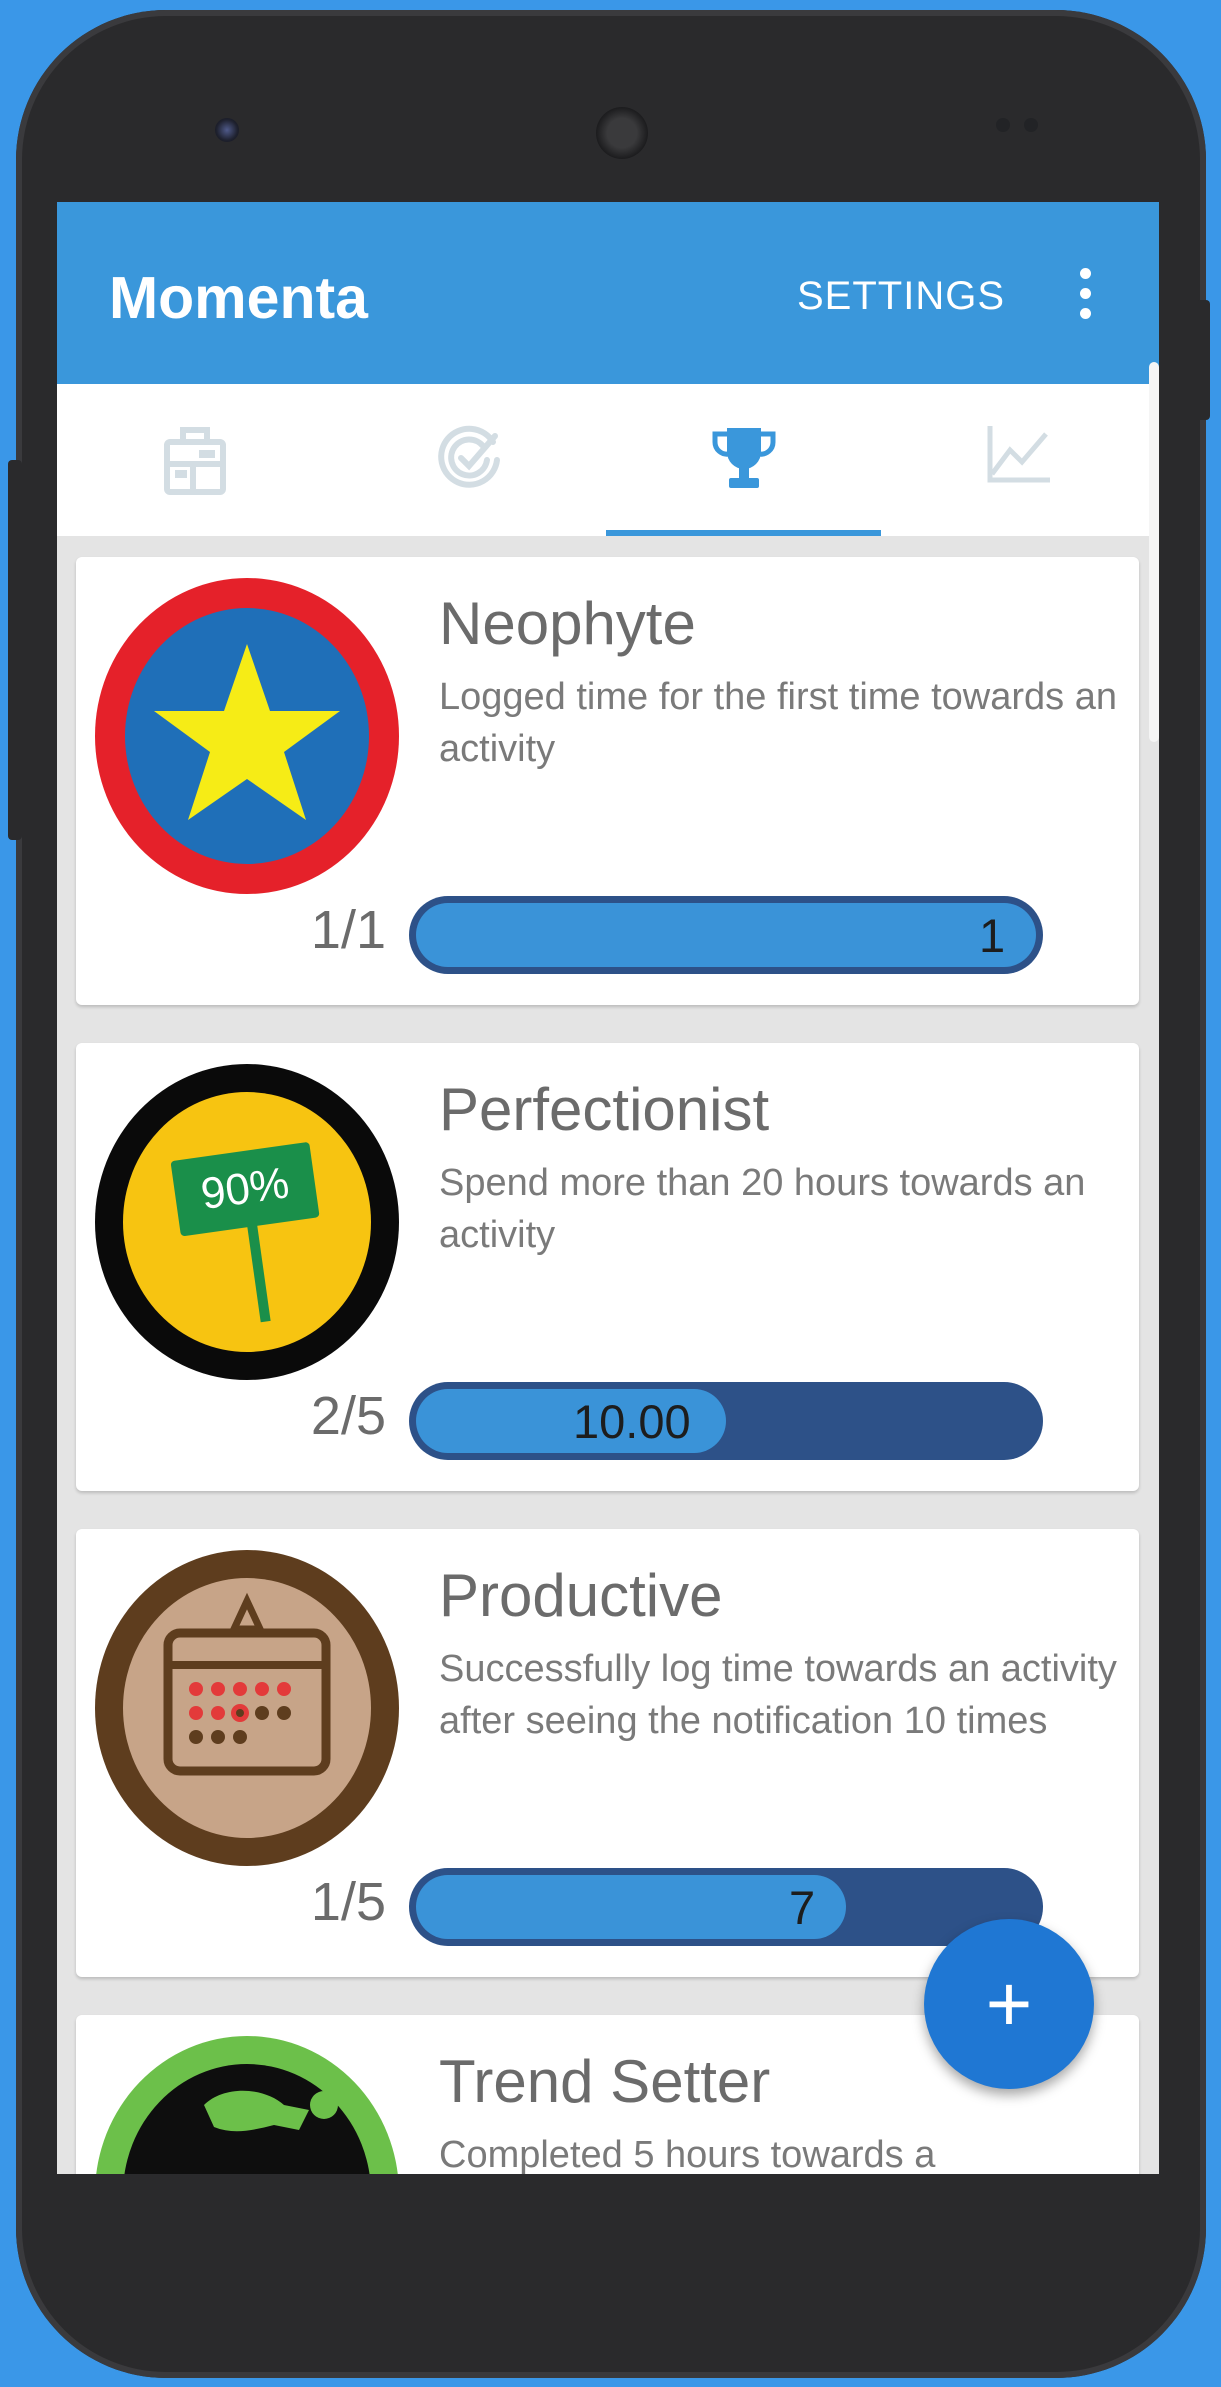 The height and width of the screenshot is (2387, 1221). I want to click on achievement-count: 1/1, so click(348, 930).